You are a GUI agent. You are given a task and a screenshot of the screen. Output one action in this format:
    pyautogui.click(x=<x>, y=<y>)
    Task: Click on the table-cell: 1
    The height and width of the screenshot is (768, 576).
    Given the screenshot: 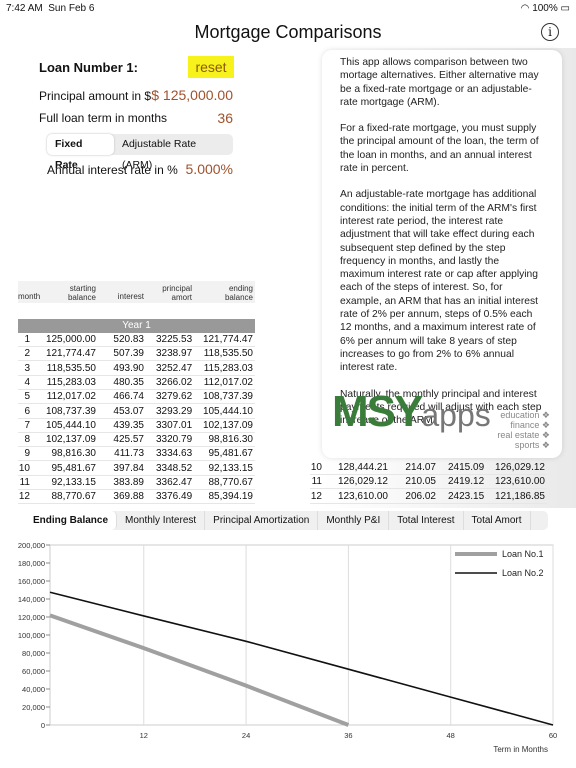 What is the action you would take?
    pyautogui.click(x=27, y=339)
    